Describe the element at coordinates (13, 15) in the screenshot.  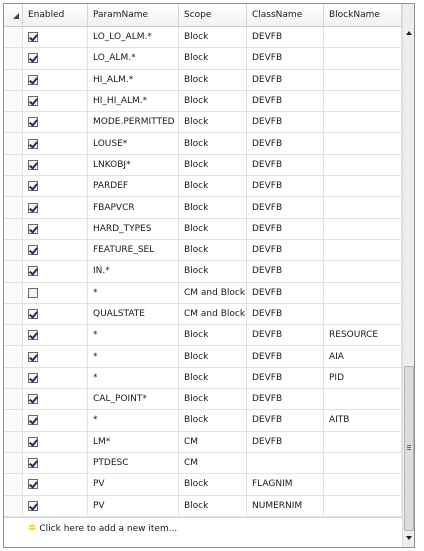
I see `select-all-corner` at that location.